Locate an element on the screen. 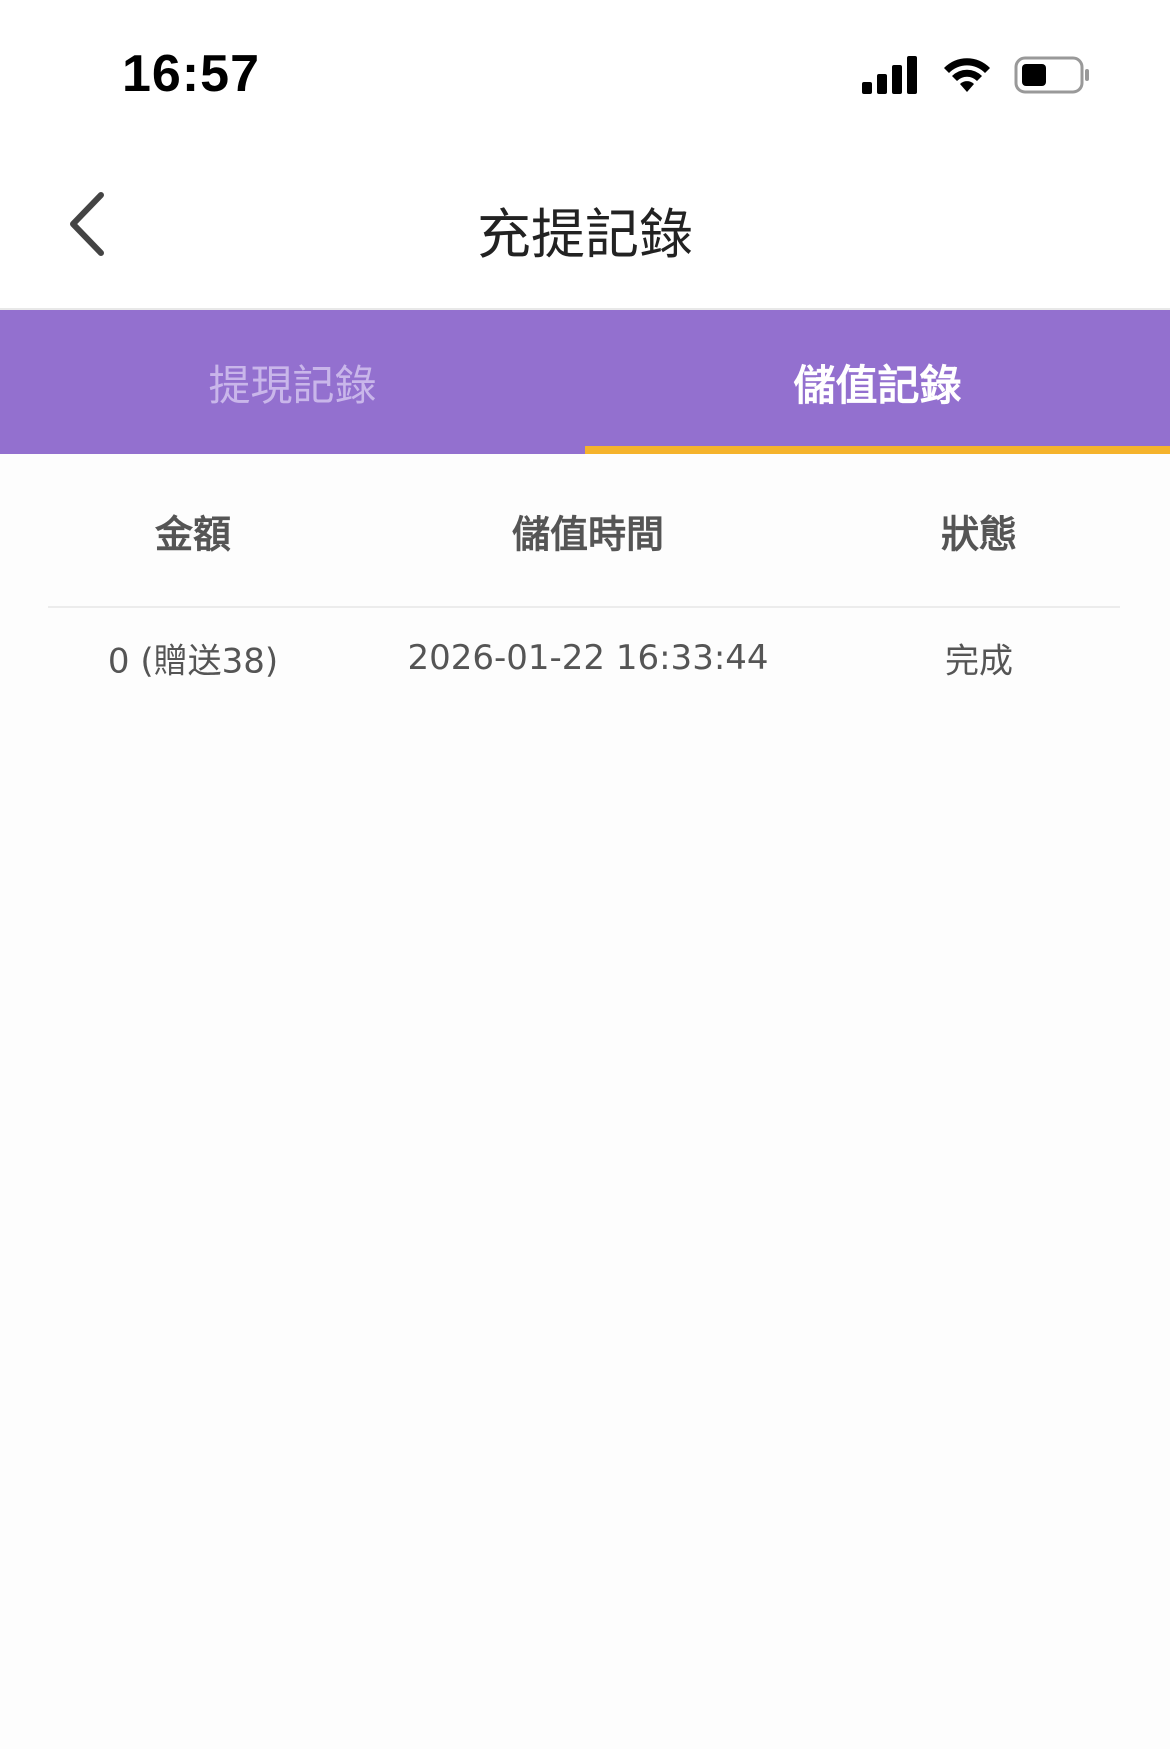 The width and height of the screenshot is (1170, 1749). tab-deposit-records: 儲值記錄 is located at coordinates (877, 382).